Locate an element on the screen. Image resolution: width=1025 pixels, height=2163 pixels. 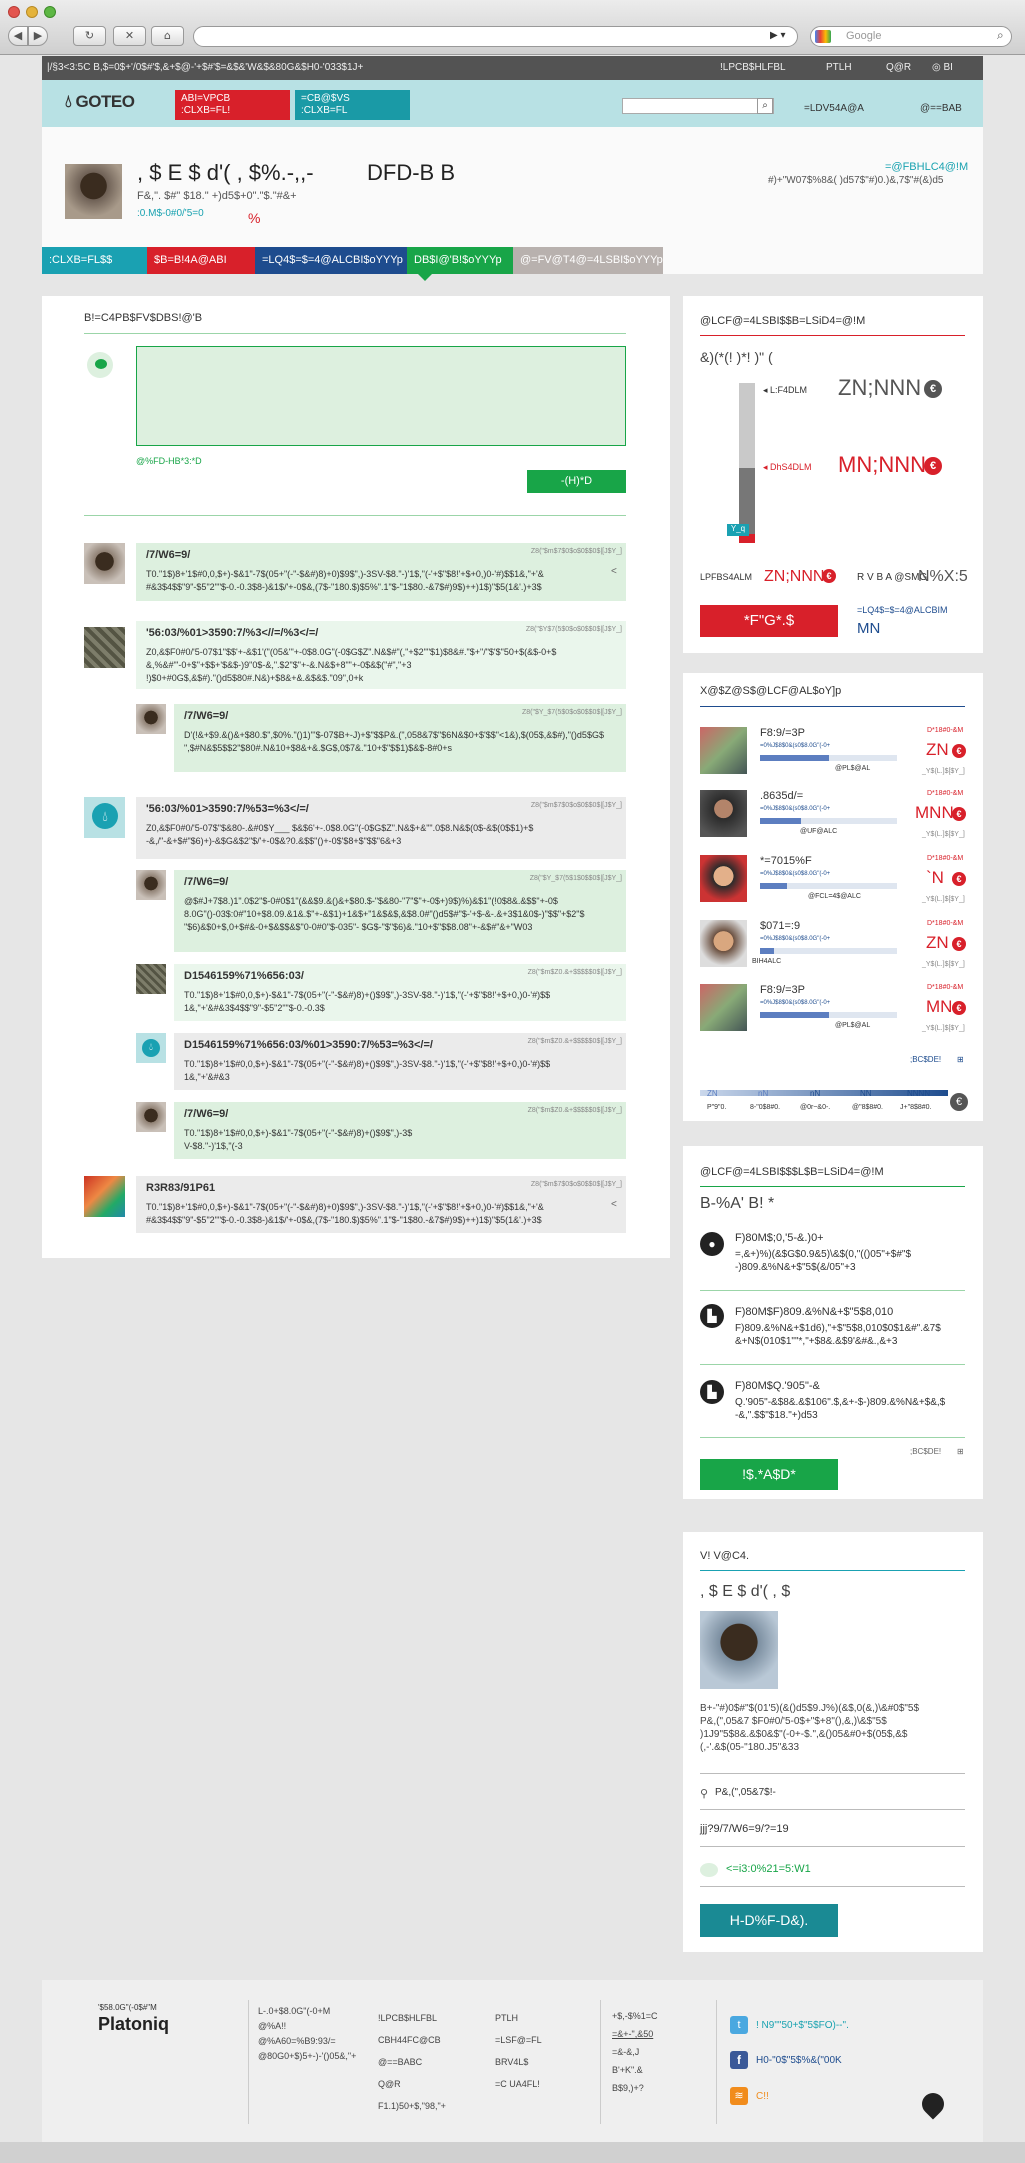
footer-link: @==BABC is located at coordinates (412, 2062).